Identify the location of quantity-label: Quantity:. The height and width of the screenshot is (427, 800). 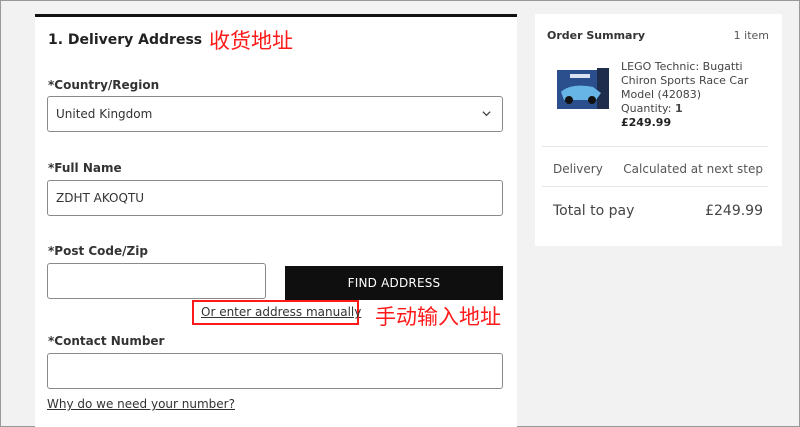
(646, 108).